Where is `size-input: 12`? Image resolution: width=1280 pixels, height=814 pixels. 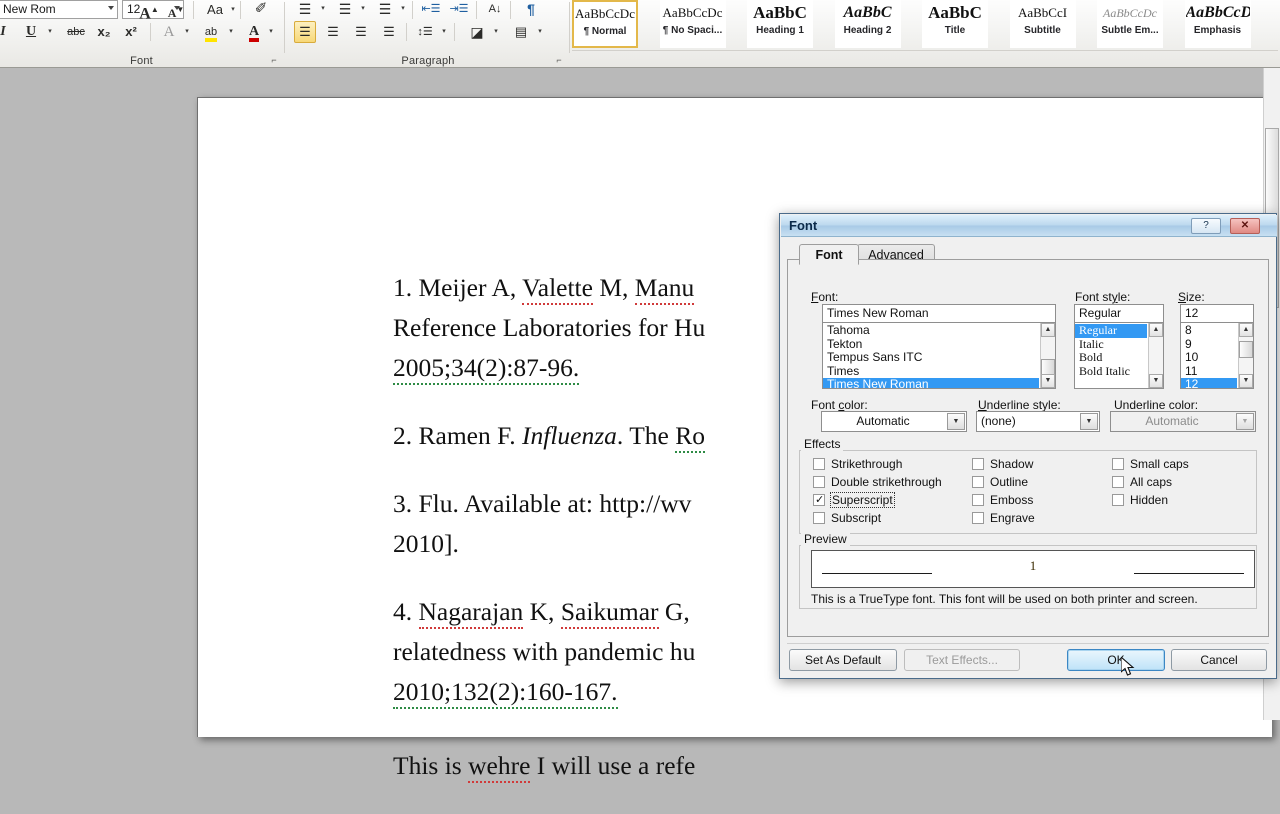
size-input: 12 is located at coordinates (1217, 313).